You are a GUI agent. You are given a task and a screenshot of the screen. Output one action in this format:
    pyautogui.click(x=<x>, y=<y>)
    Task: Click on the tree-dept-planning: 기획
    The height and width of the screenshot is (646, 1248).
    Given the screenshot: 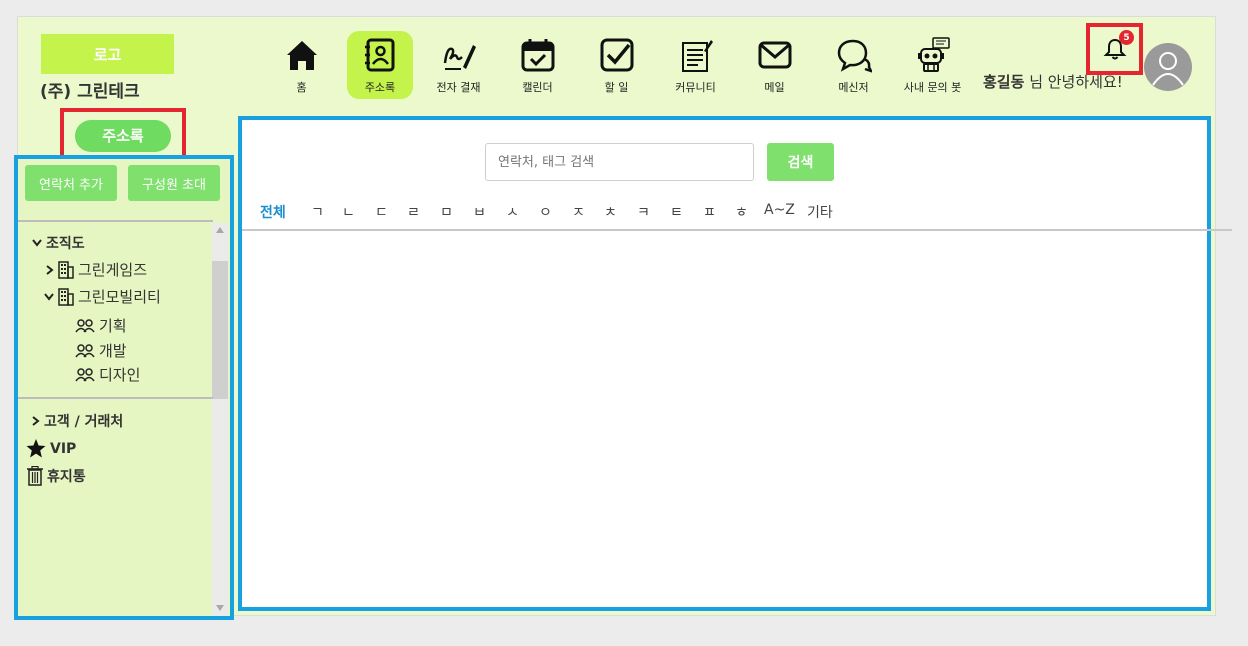 What is the action you would take?
    pyautogui.click(x=101, y=325)
    